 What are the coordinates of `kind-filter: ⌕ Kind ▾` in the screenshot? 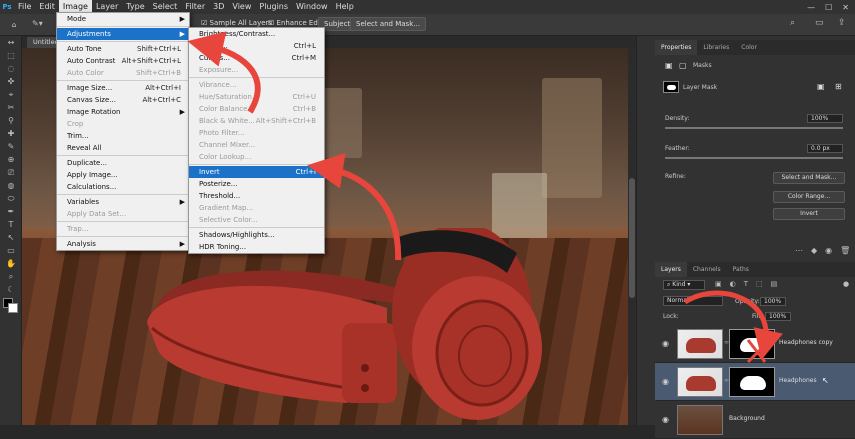 It's located at (684, 285).